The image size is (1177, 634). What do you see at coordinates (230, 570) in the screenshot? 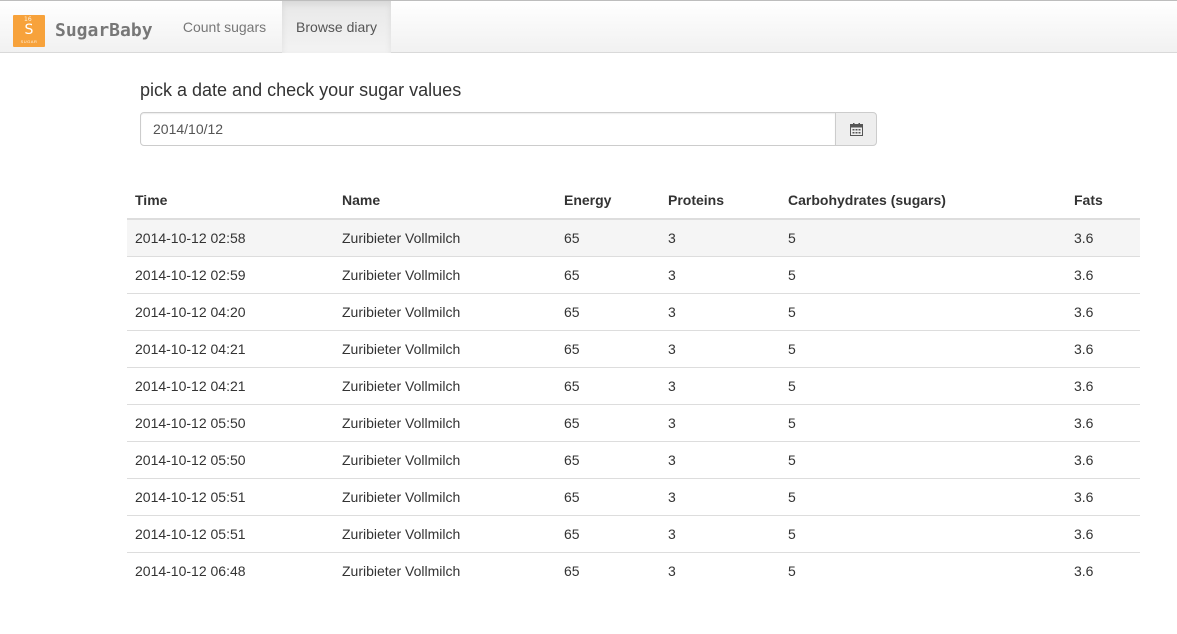
I see `cell-time: 2014-10-12 06:48` at bounding box center [230, 570].